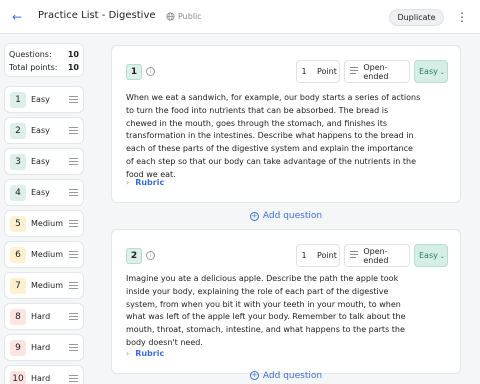 Image resolution: width=480 pixels, height=384 pixels. I want to click on question-list-item: 3 Easy, so click(44, 161).